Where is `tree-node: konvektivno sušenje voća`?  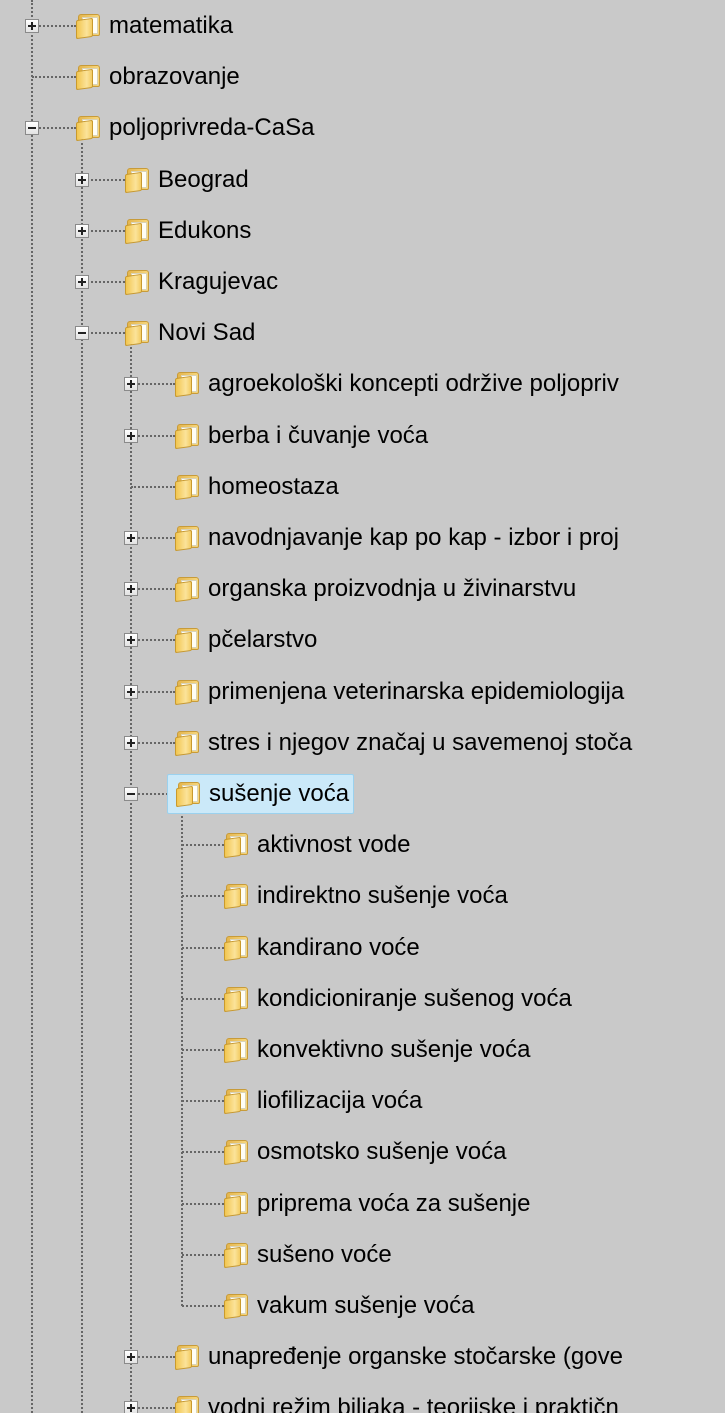
tree-node: konvektivno sušenje voća is located at coordinates (373, 1050).